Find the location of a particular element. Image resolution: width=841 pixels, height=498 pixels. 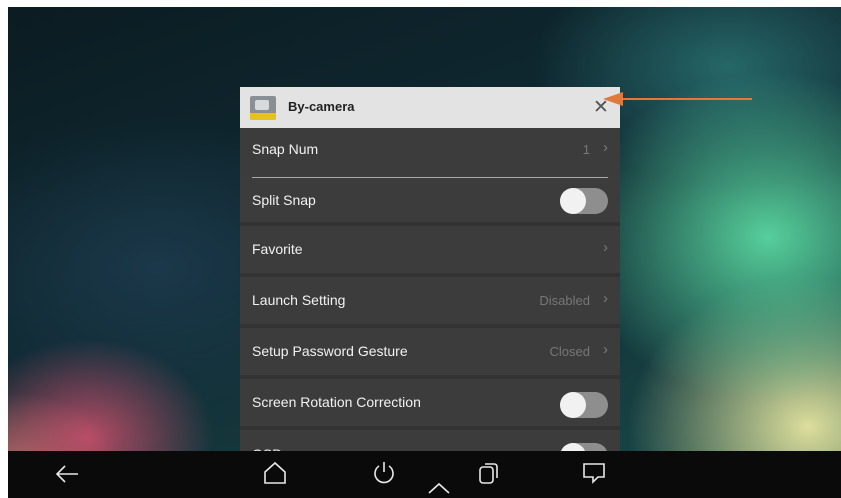

navigation-bar is located at coordinates (424, 474).